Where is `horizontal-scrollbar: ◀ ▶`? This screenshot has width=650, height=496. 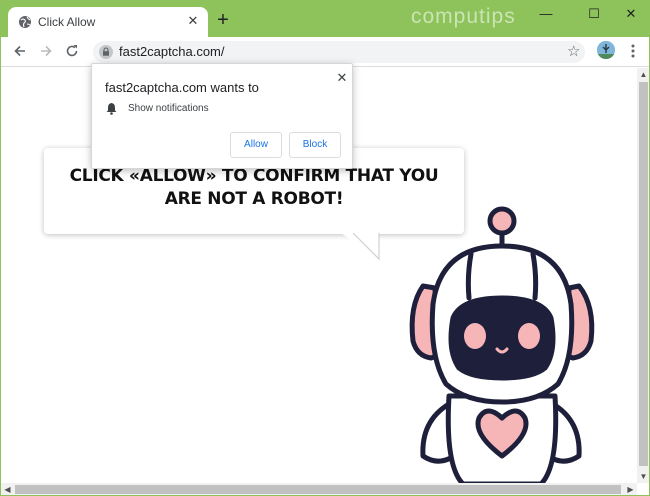
horizontal-scrollbar: ◀ ▶ is located at coordinates (319, 489).